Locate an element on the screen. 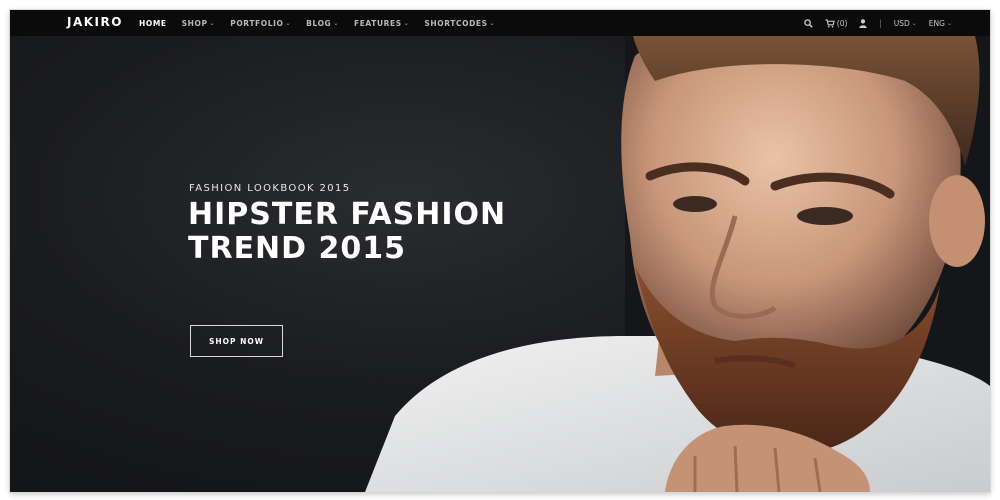 The height and width of the screenshot is (500, 1000). nav-item-features: FEATURES ⌄ is located at coordinates (381, 23).